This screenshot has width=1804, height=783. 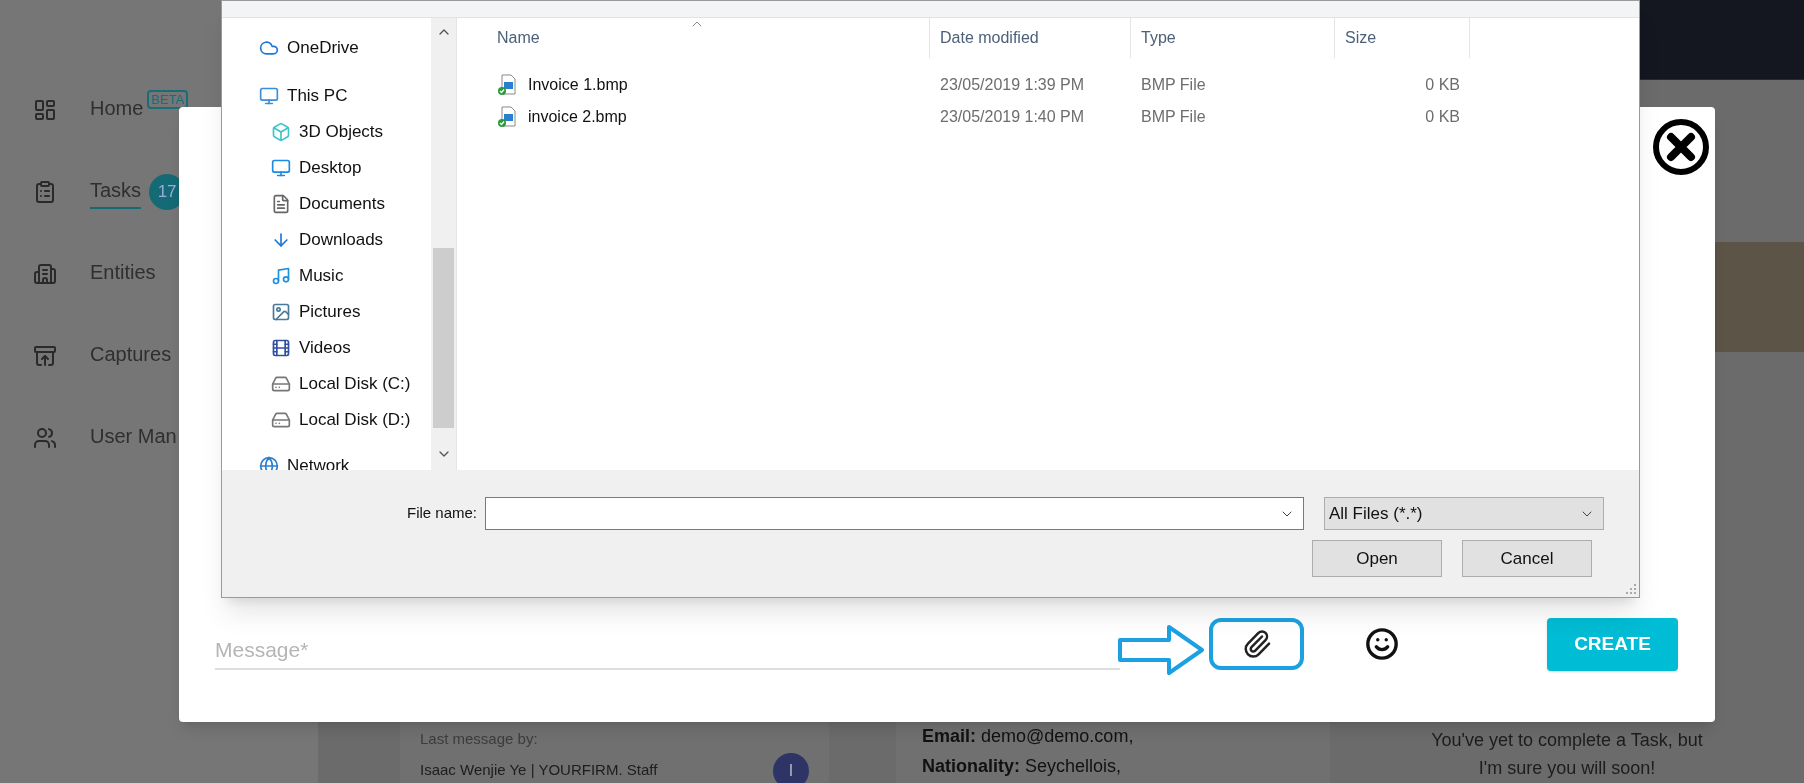 I want to click on dashboard-icon, so click(x=45, y=110).